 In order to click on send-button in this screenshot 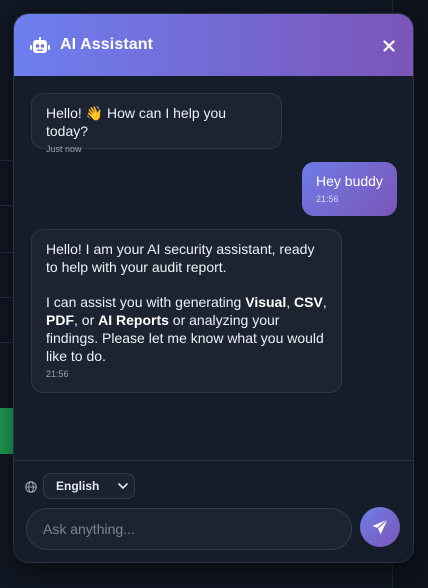, I will do `click(380, 527)`.